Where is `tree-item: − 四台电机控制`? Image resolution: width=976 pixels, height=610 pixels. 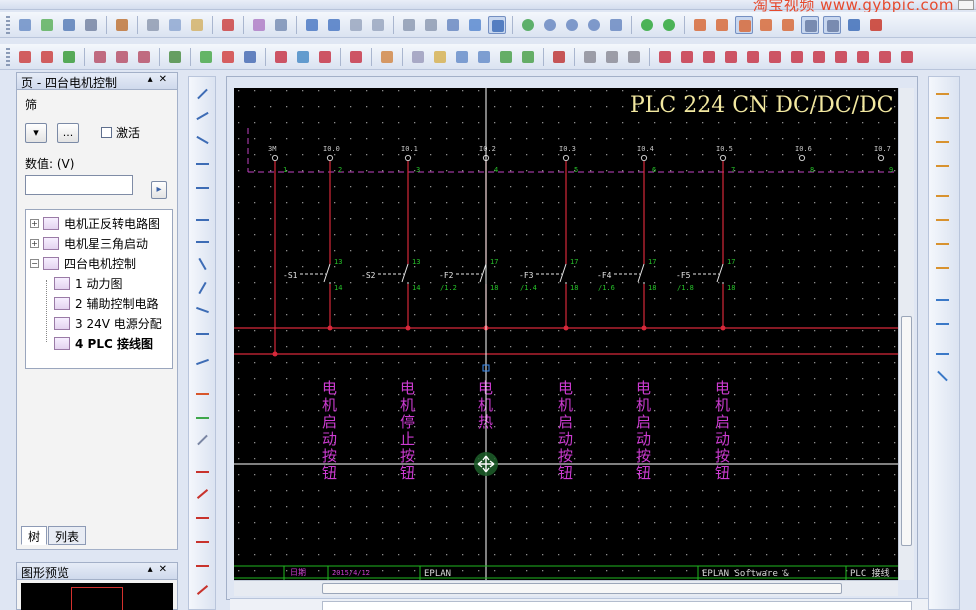
tree-item: − 四台电机控制 is located at coordinates (81, 263).